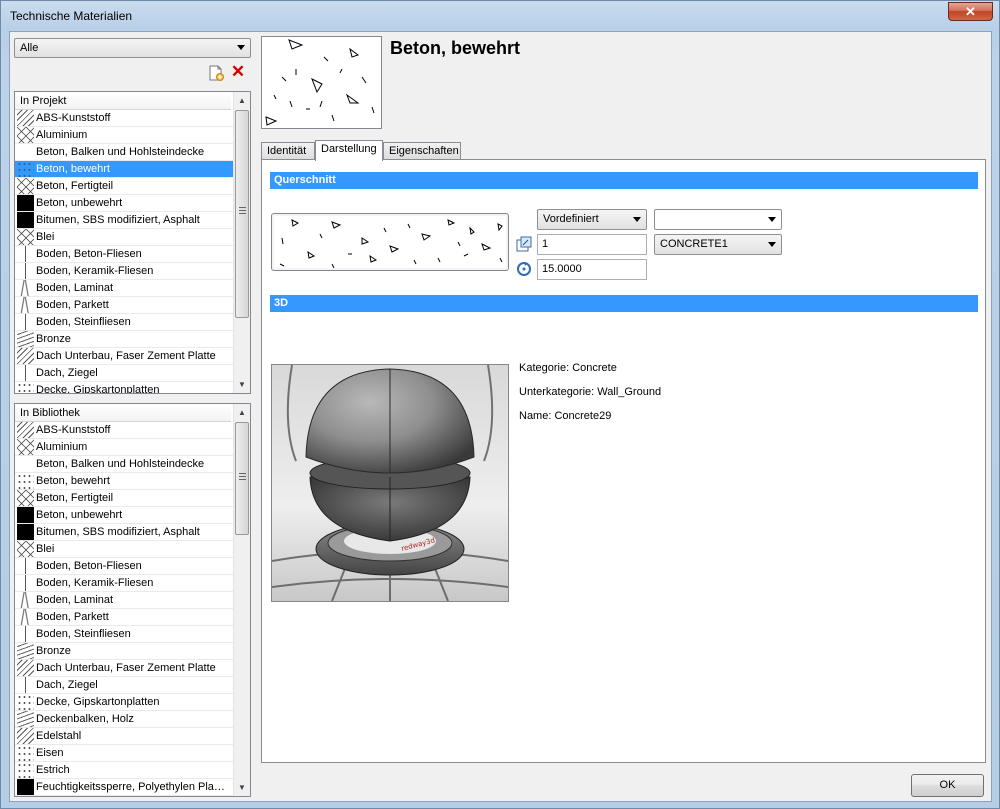 This screenshot has width=1000, height=809. I want to click on list-item-label: ABS-Kunststoff, so click(73, 430).